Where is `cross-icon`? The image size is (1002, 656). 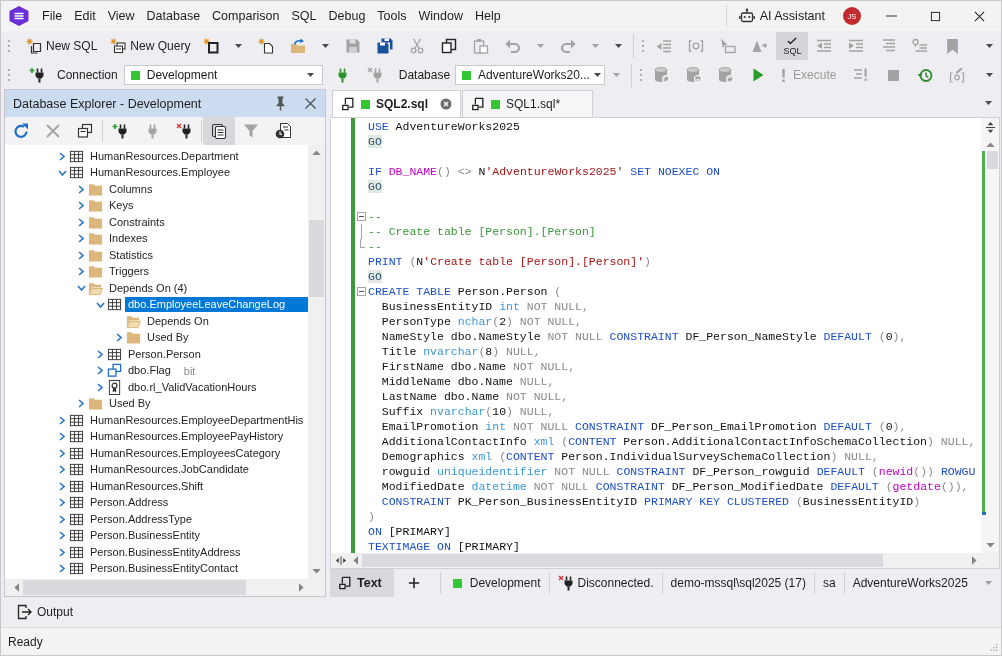
cross-icon is located at coordinates (53, 131).